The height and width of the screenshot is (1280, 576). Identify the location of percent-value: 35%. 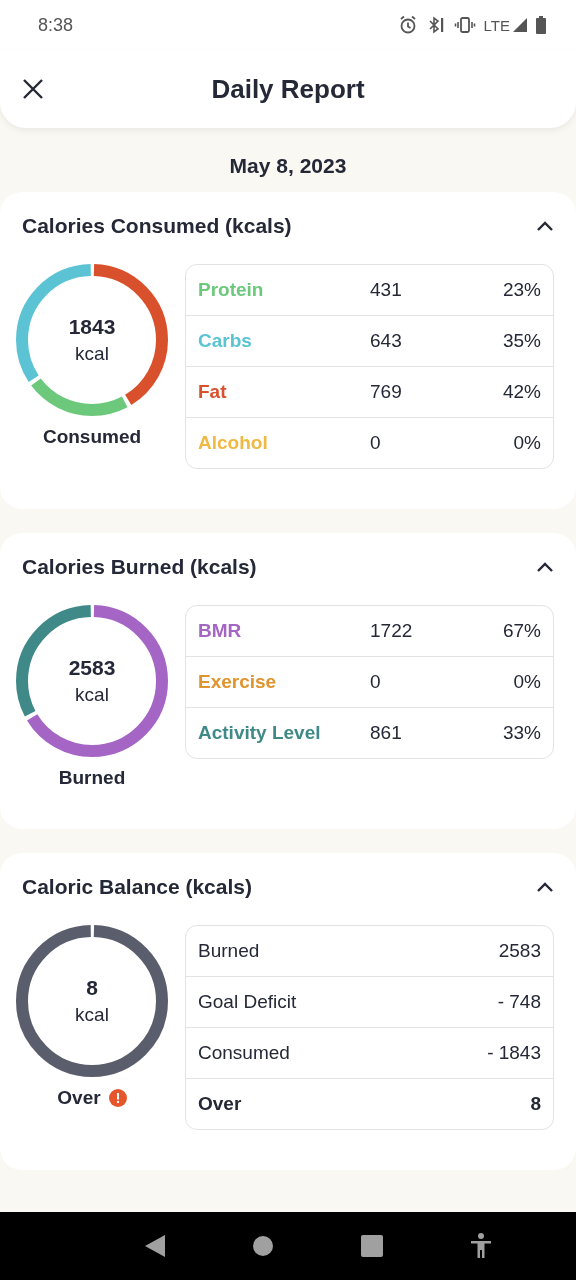
(521, 341).